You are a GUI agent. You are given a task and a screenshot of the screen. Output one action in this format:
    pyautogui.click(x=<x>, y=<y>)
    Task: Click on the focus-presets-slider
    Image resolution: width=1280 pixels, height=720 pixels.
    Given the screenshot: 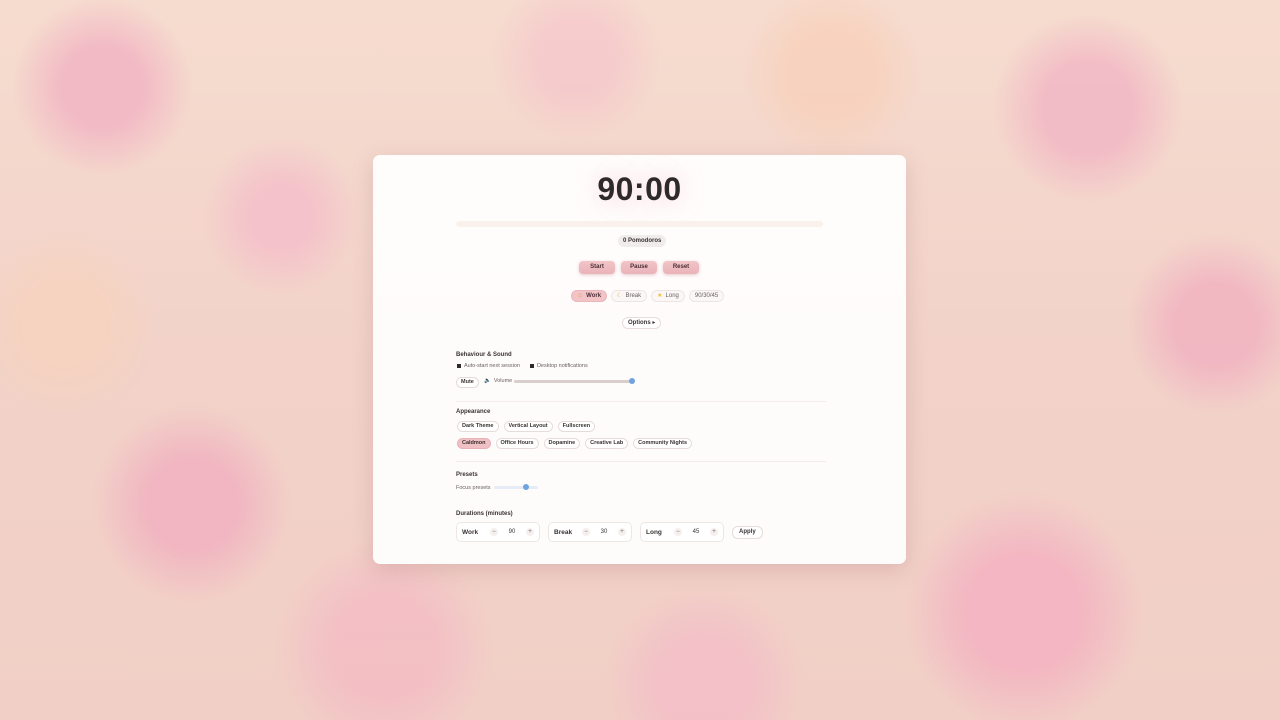 What is the action you would take?
    pyautogui.click(x=516, y=487)
    